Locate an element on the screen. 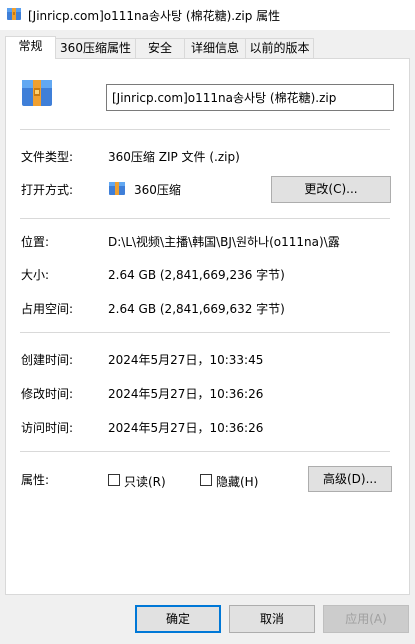 This screenshot has height=644, width=415. cancel-button: 取消 is located at coordinates (272, 619).